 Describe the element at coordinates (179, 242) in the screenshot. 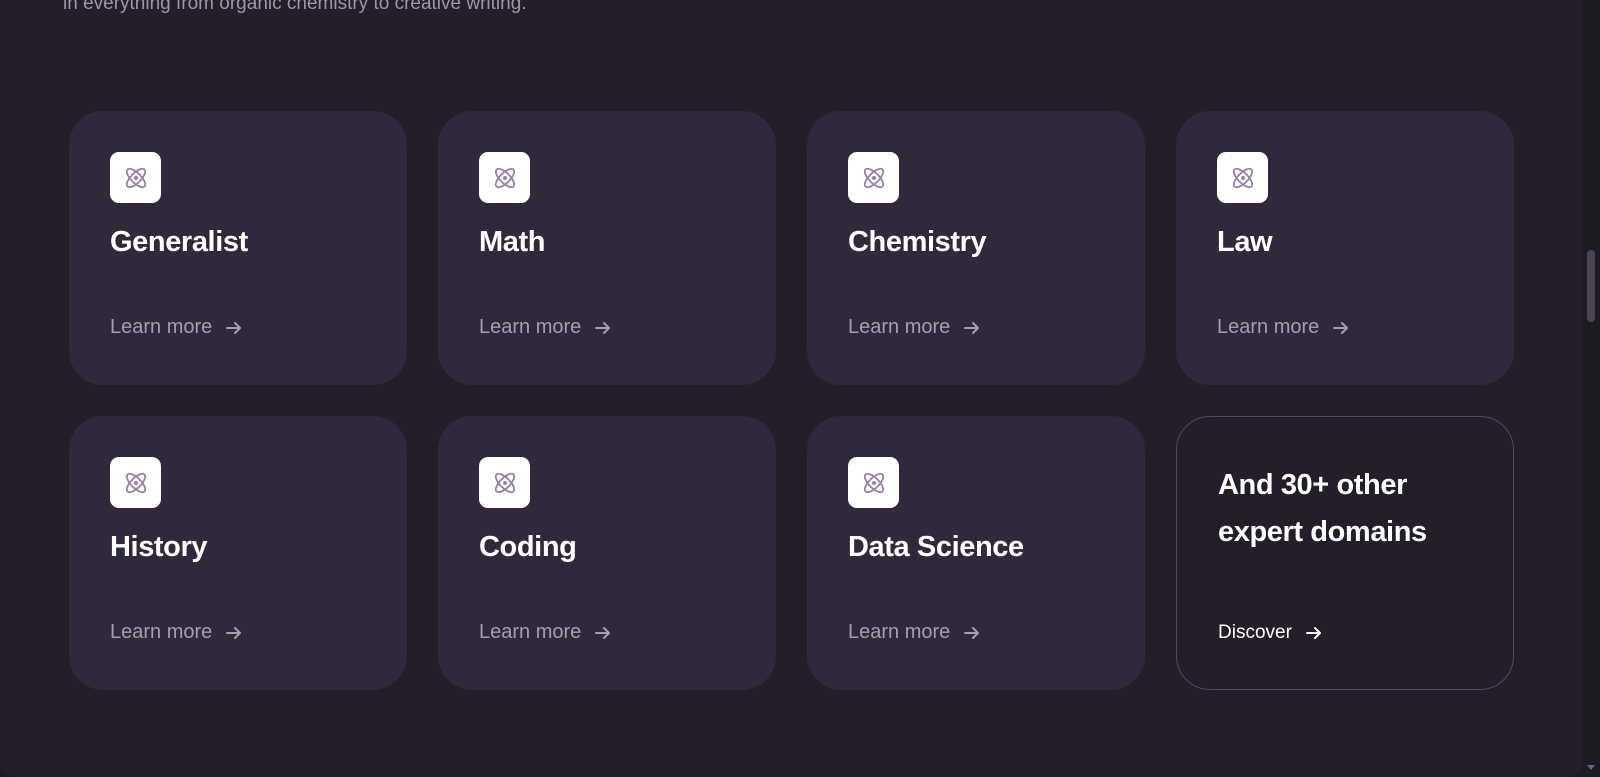

I see `card-title: Generalist` at that location.